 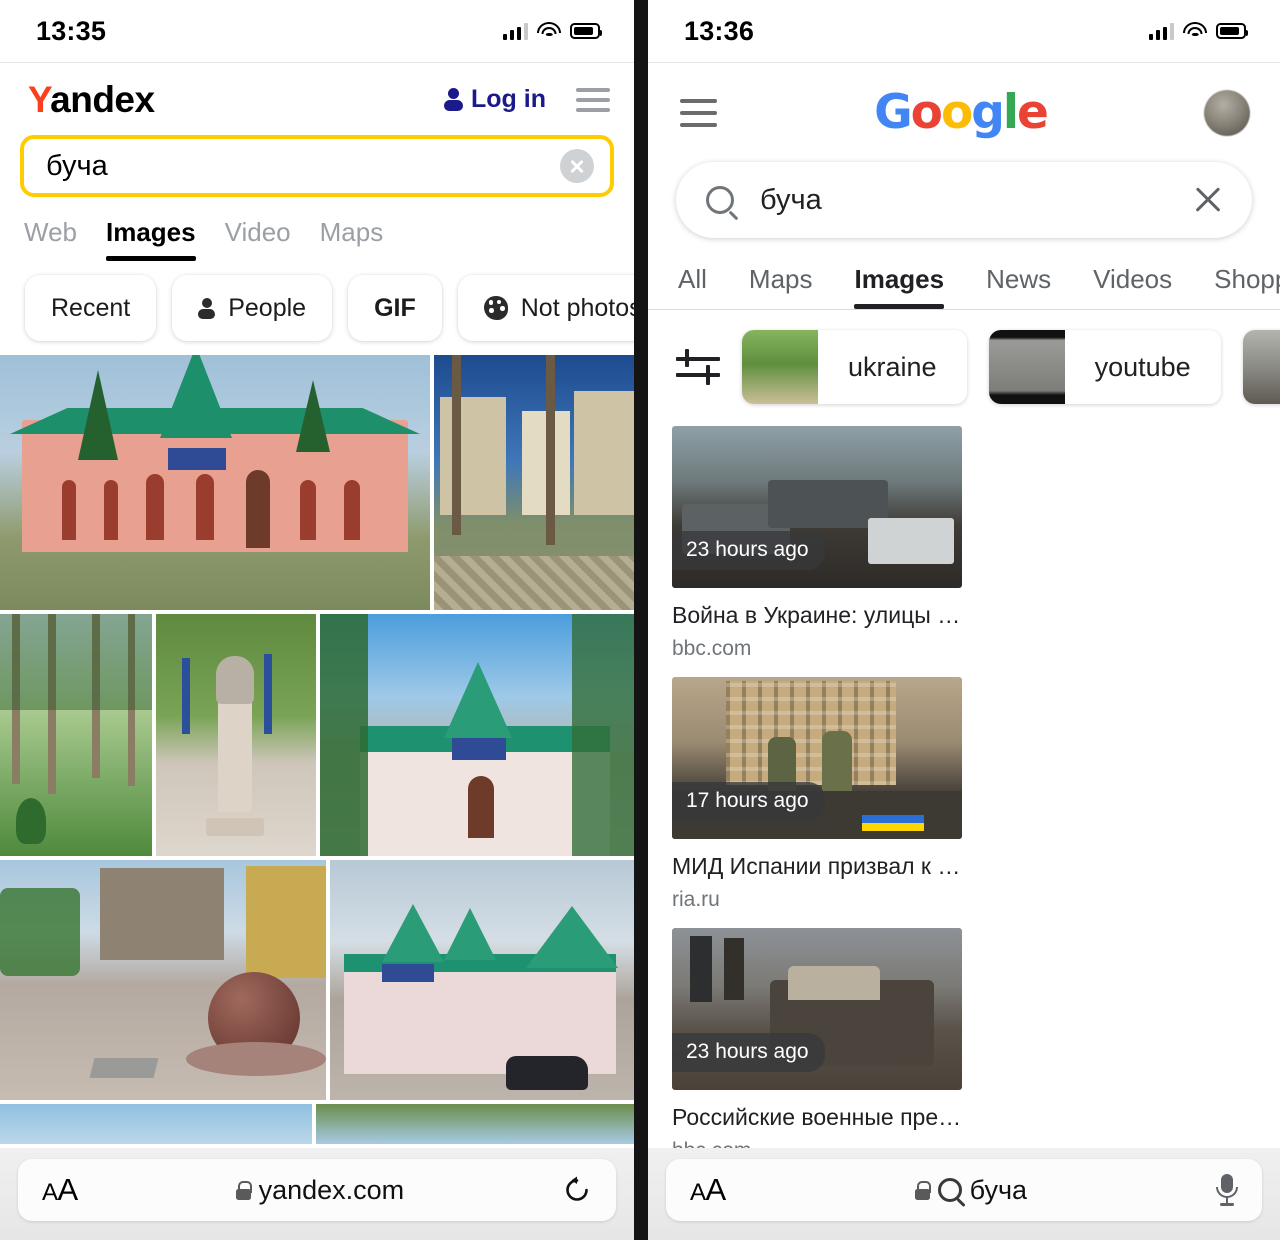 I want to click on related-chip-label: ukraine, so click(x=892, y=366).